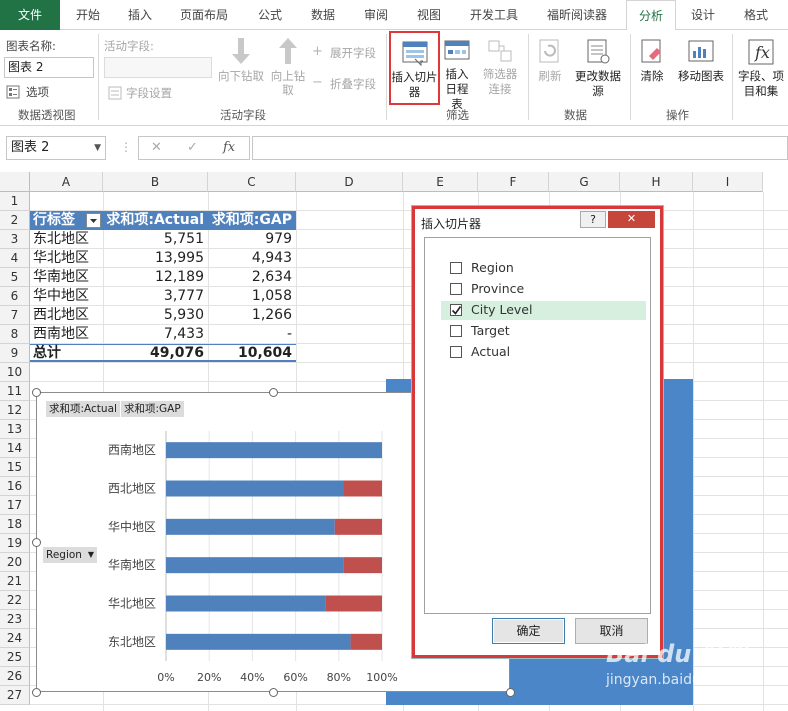 The image size is (788, 711). Describe the element at coordinates (15, 258) in the screenshot. I see `row-header: 4` at that location.